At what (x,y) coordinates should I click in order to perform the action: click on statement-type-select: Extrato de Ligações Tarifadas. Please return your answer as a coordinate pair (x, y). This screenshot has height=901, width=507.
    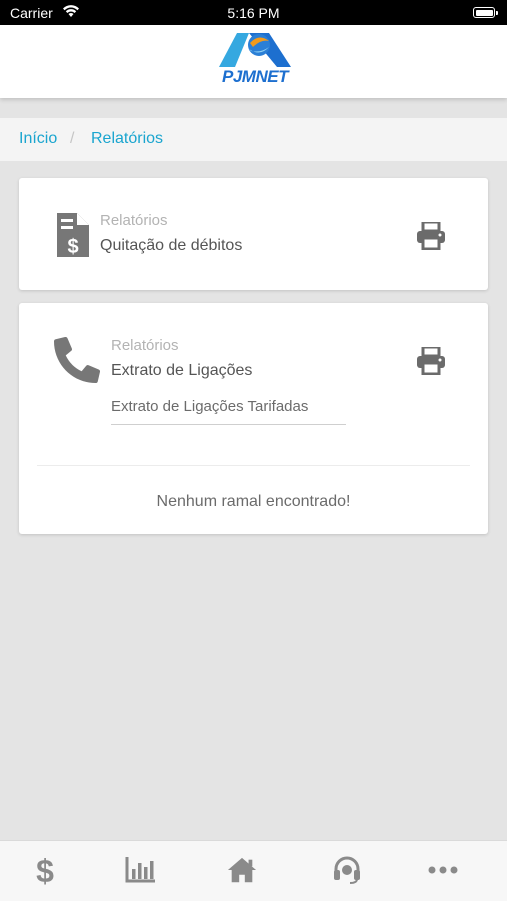
    Looking at the image, I should click on (228, 411).